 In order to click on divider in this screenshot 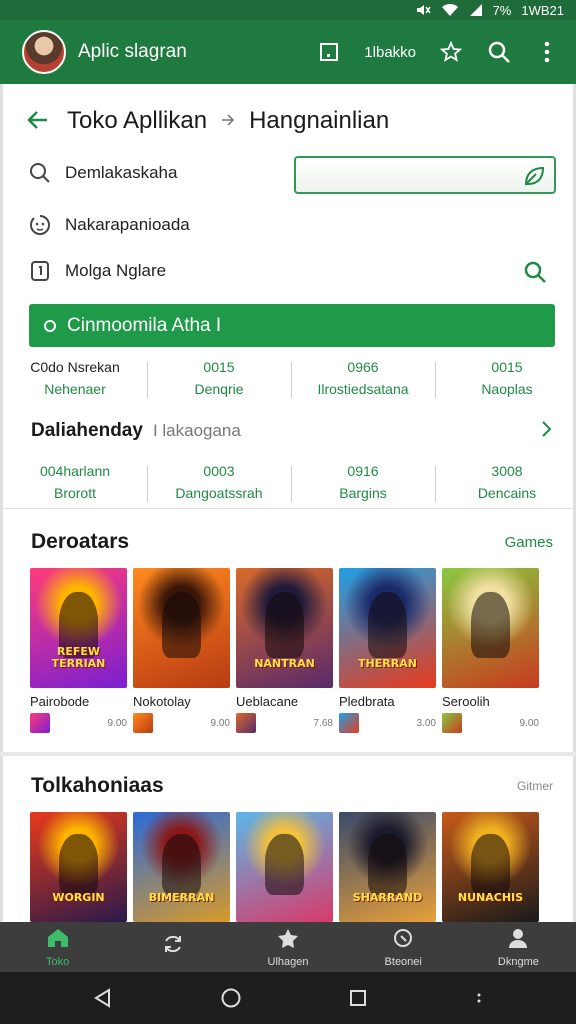, I will do `click(289, 508)`.